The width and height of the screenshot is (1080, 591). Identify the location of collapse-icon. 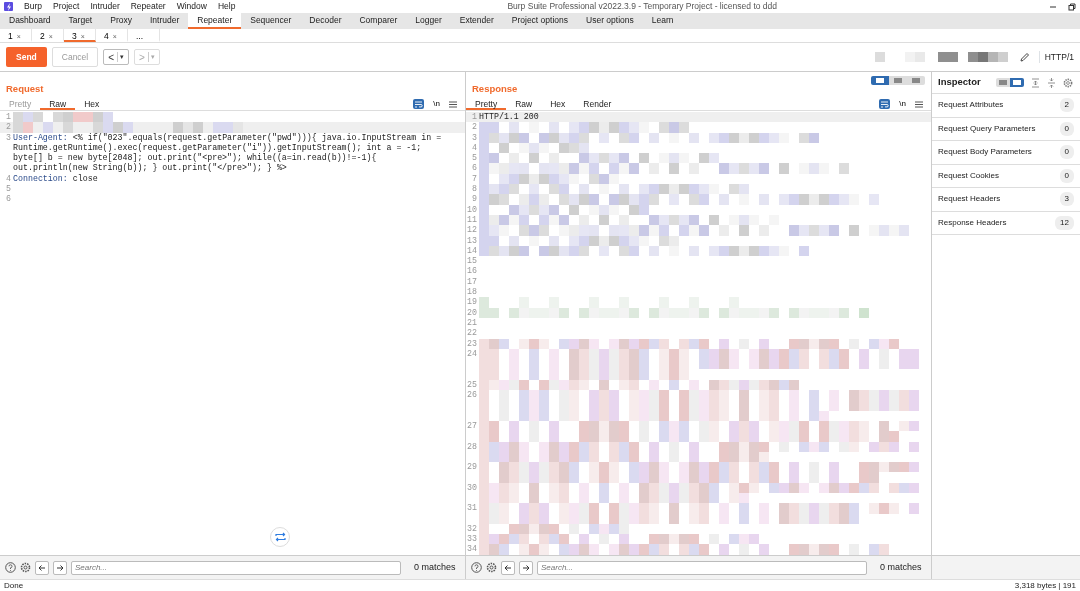
(1051, 82).